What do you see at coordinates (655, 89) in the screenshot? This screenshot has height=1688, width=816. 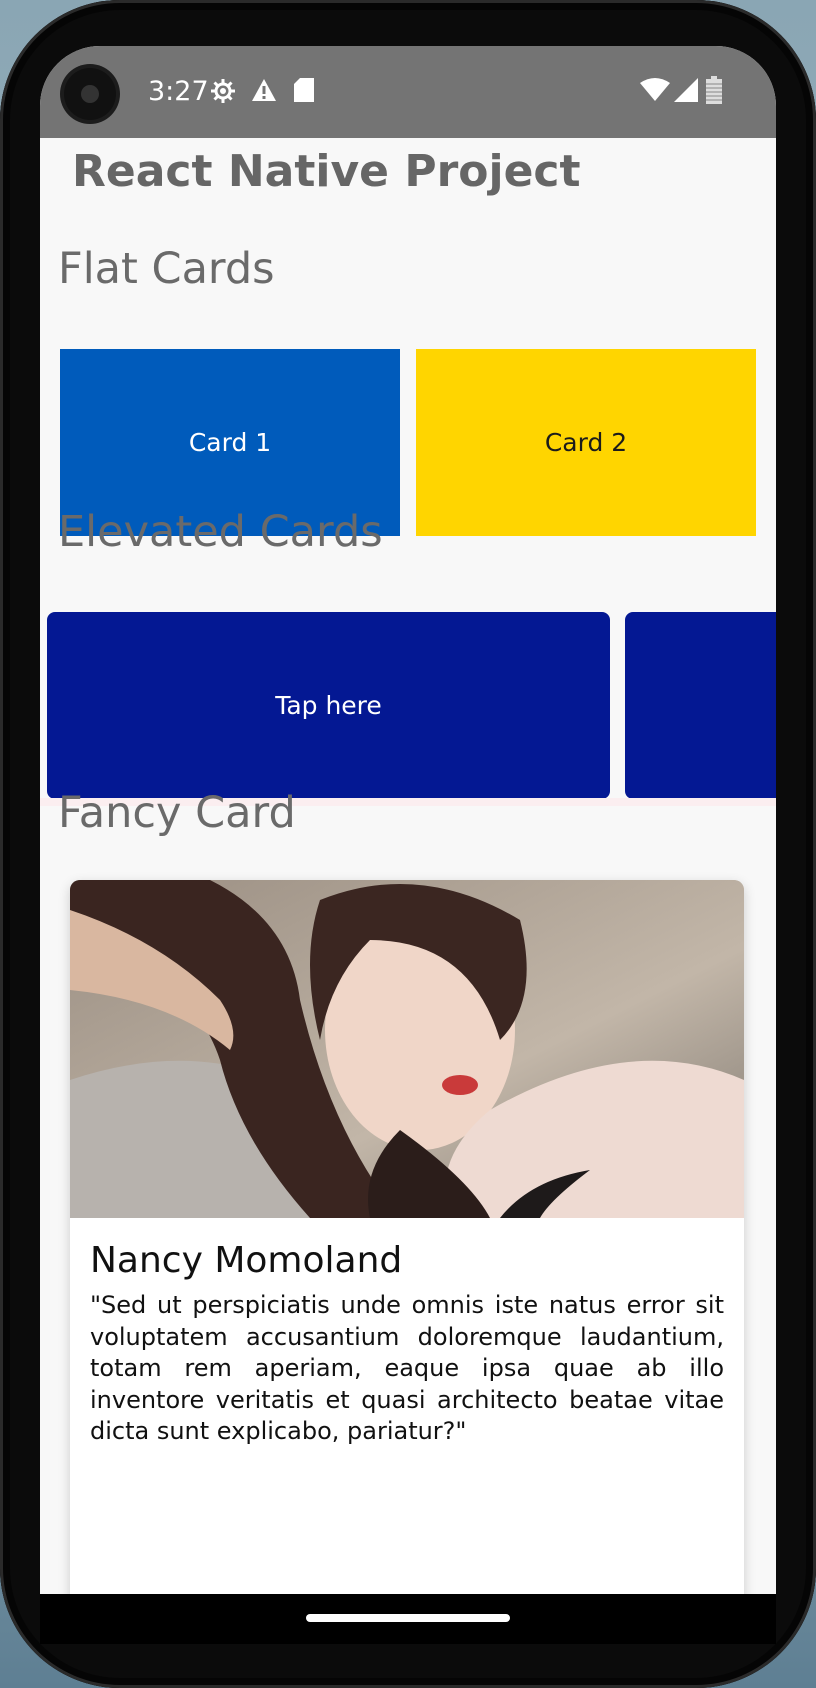 I see `wifi-icon` at bounding box center [655, 89].